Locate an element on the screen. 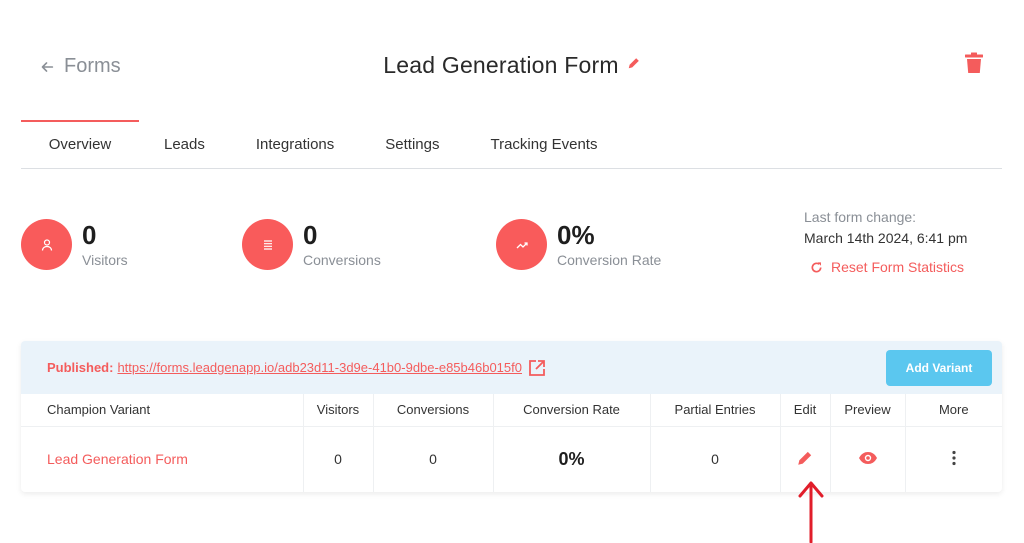  stat-visitors-badge is located at coordinates (46, 244).